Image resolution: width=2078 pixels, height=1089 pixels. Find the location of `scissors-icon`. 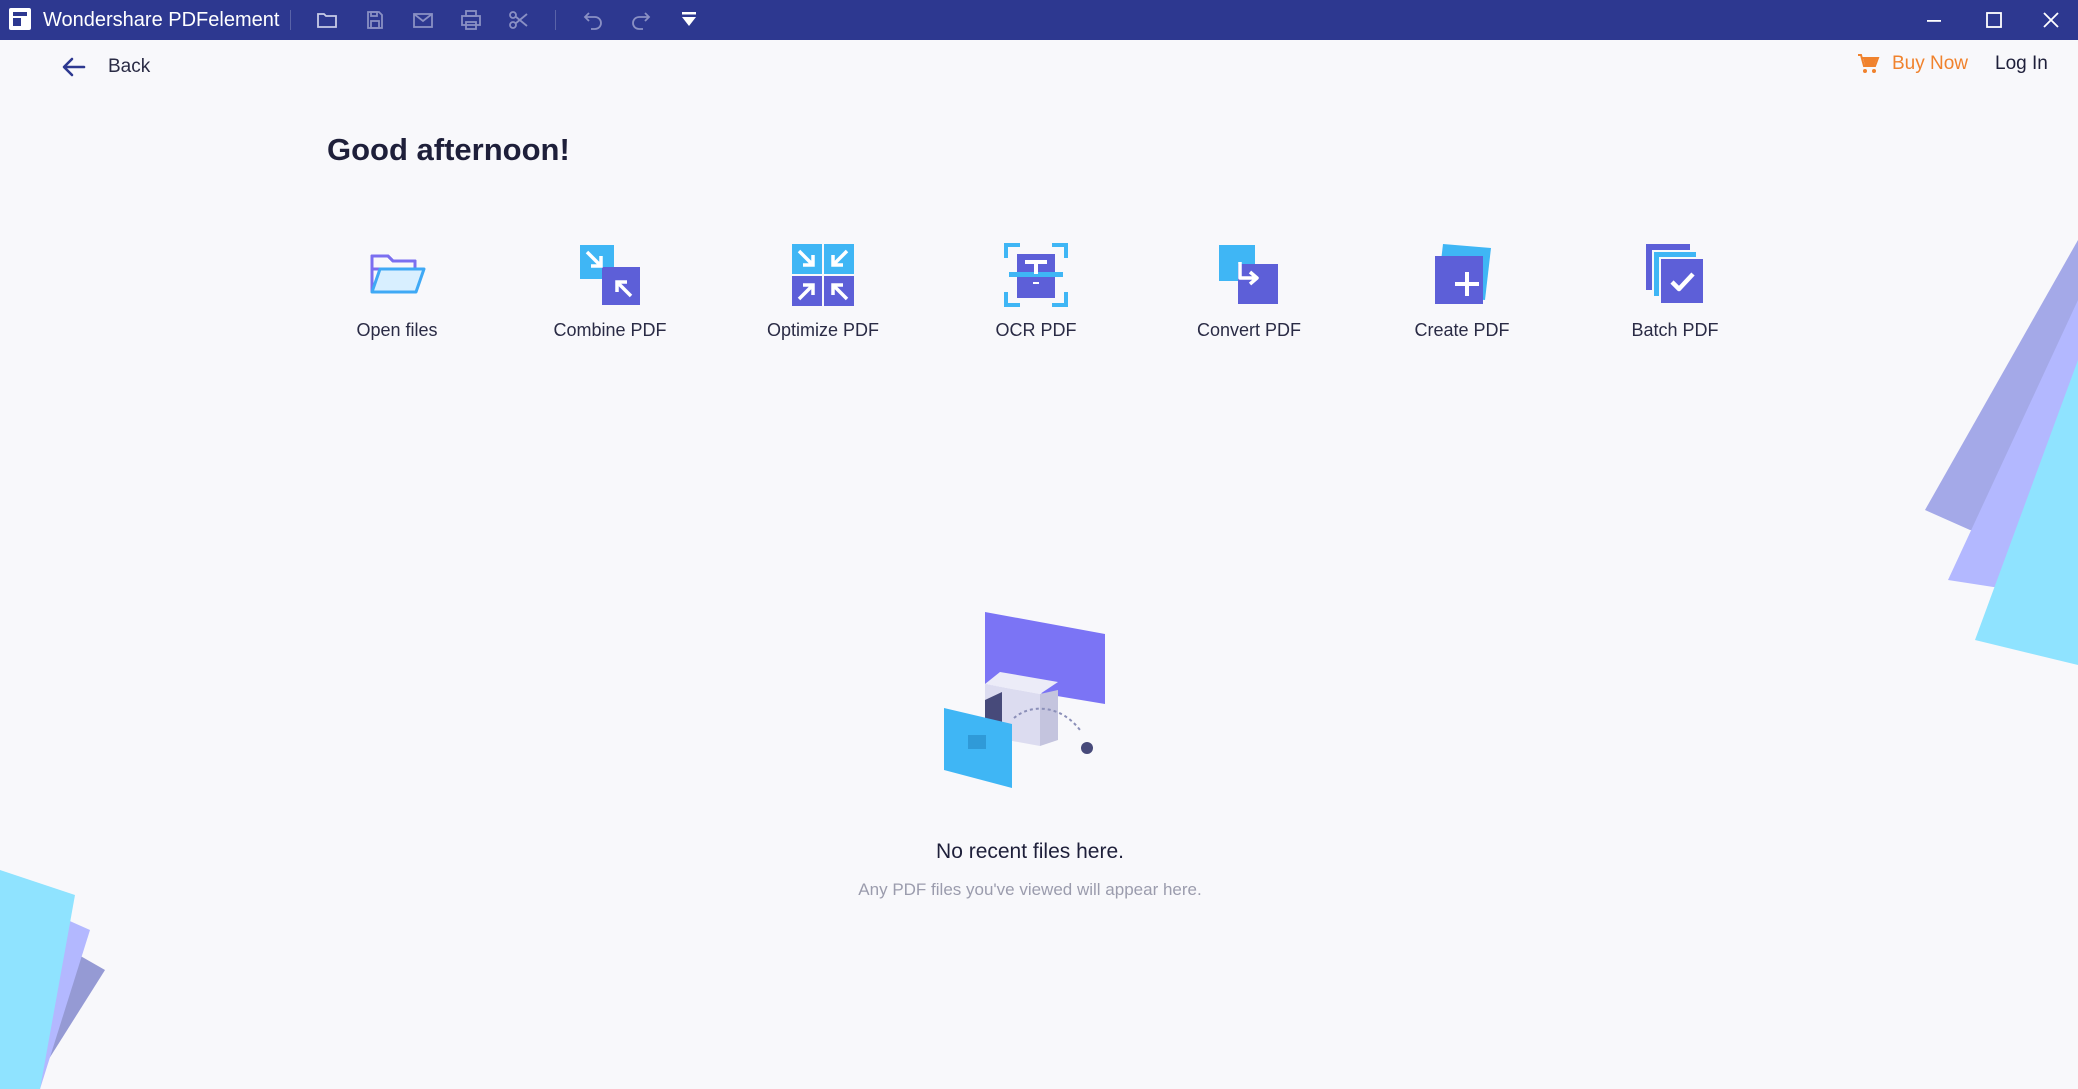

scissors-icon is located at coordinates (518, 20).